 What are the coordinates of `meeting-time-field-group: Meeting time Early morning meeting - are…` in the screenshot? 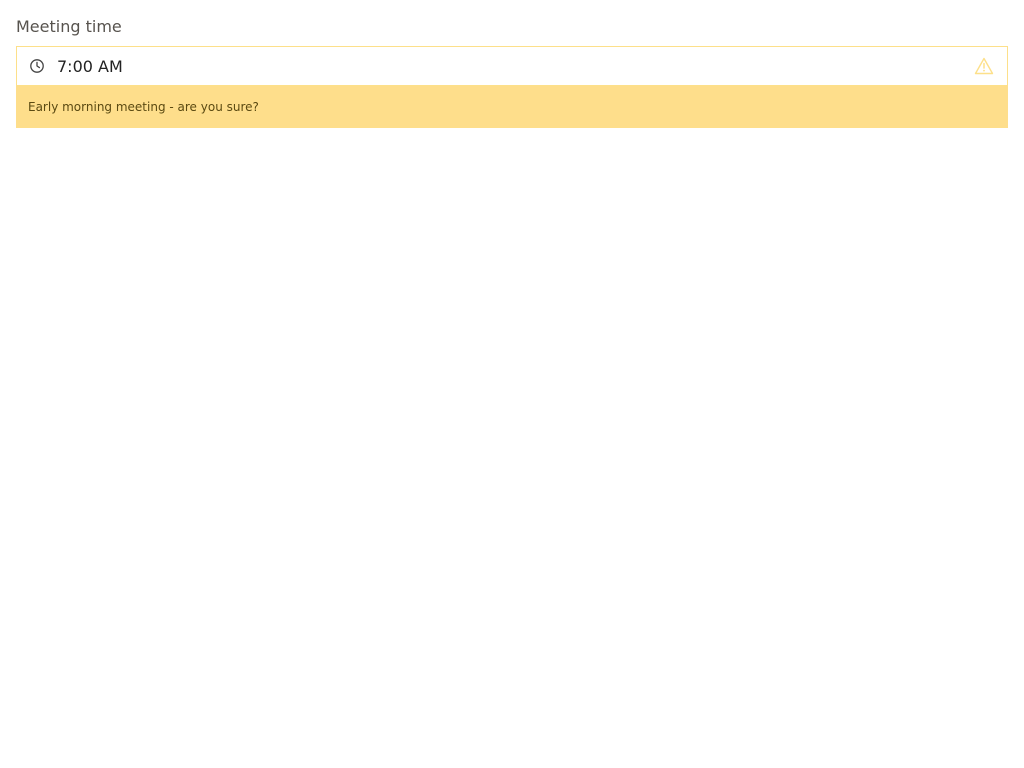 It's located at (512, 72).